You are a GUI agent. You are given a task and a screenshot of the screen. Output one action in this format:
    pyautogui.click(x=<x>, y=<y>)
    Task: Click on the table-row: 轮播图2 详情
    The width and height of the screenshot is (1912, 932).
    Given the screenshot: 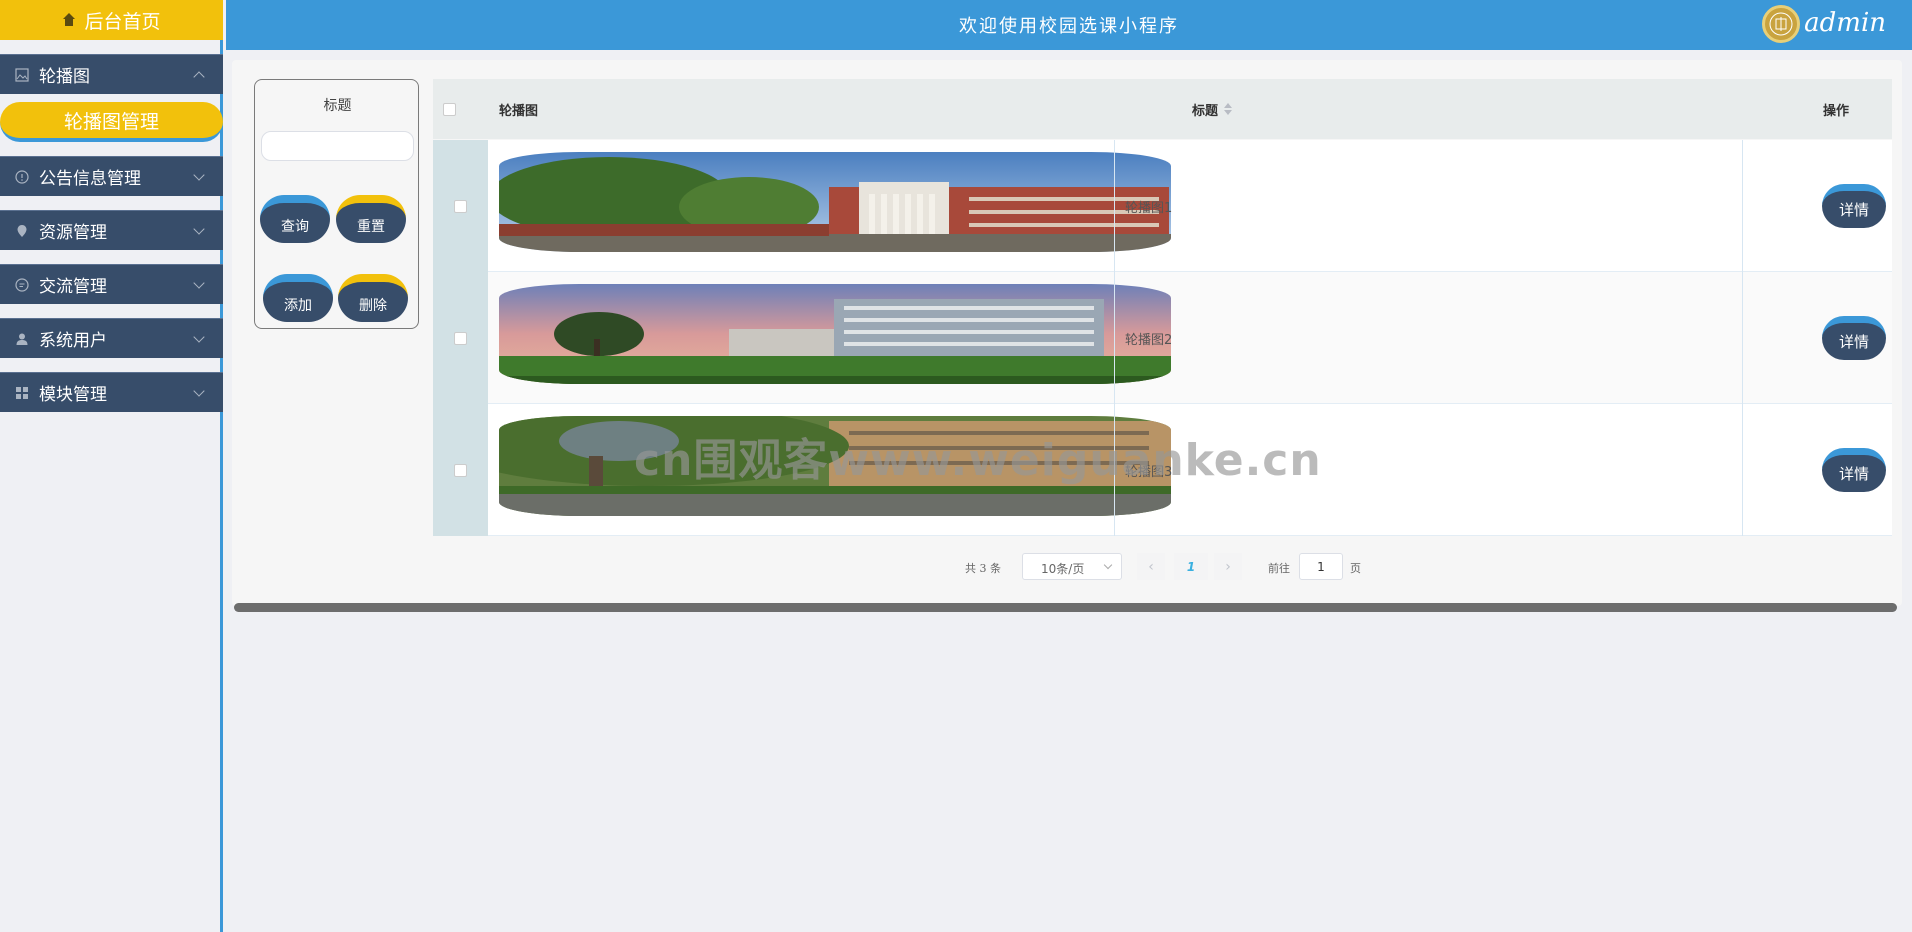 What is the action you would take?
    pyautogui.click(x=1162, y=338)
    